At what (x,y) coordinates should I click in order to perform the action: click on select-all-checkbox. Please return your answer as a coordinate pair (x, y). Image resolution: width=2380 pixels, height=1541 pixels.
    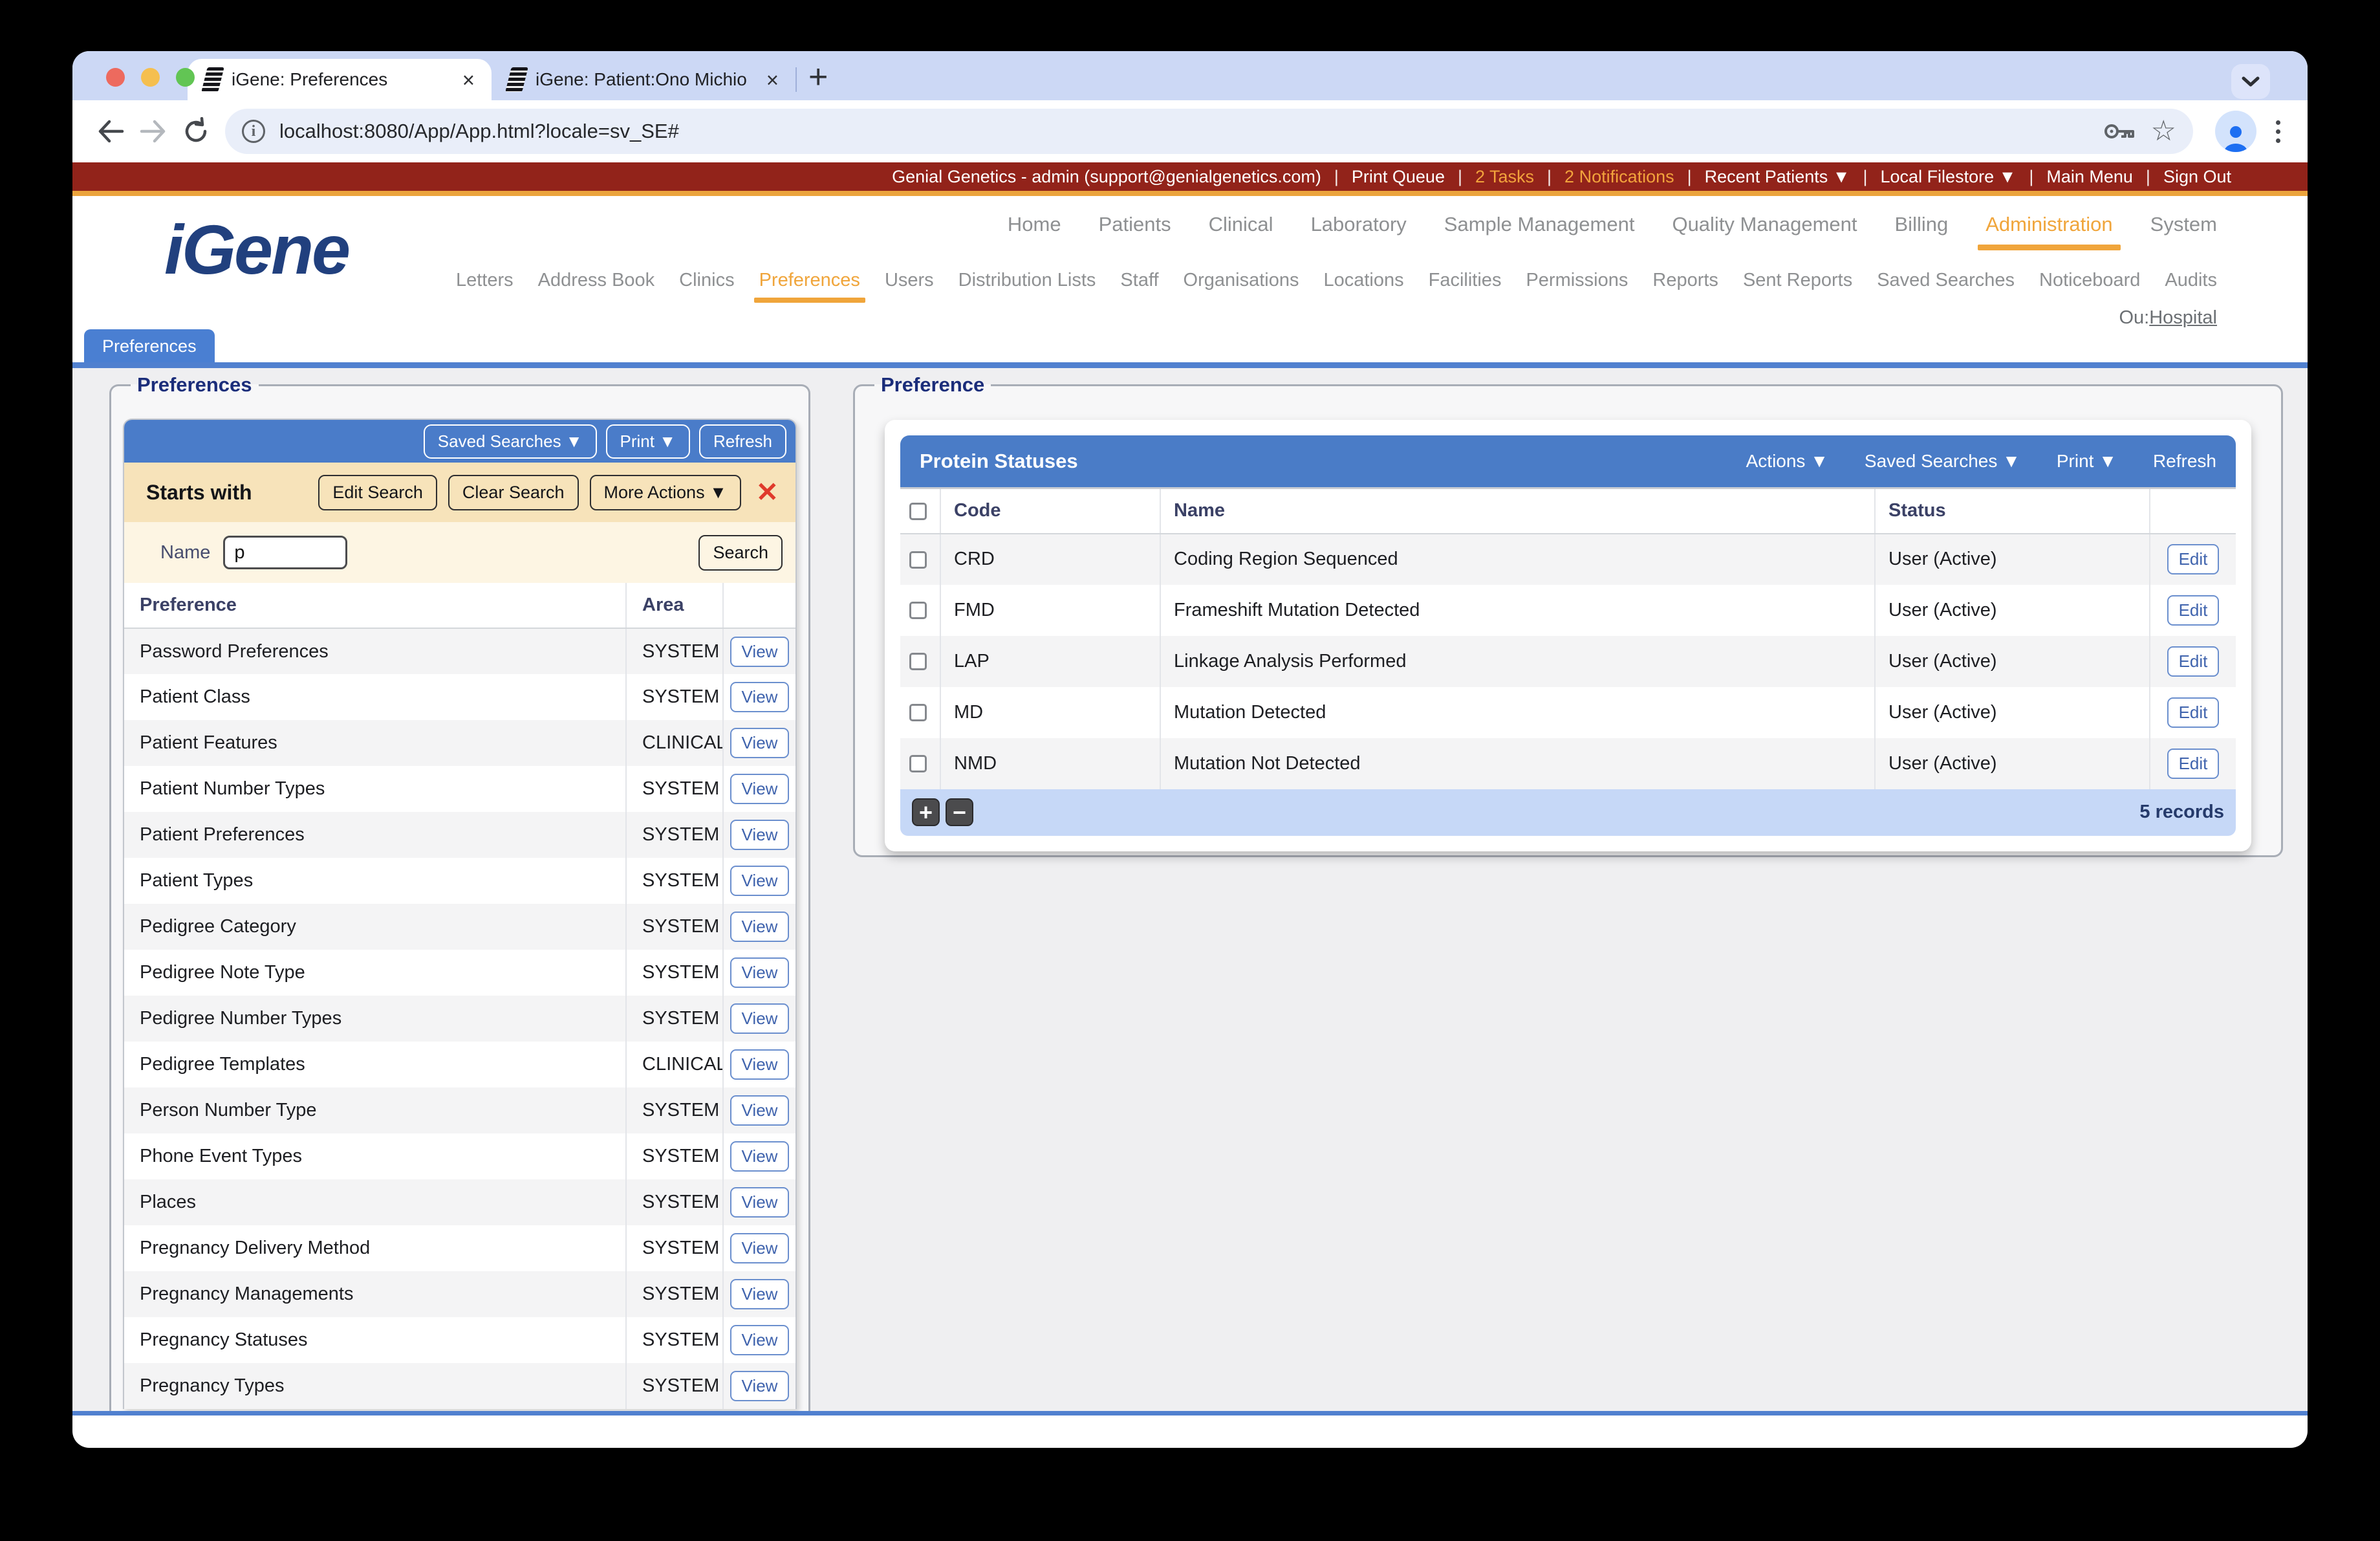
    Looking at the image, I should click on (918, 512).